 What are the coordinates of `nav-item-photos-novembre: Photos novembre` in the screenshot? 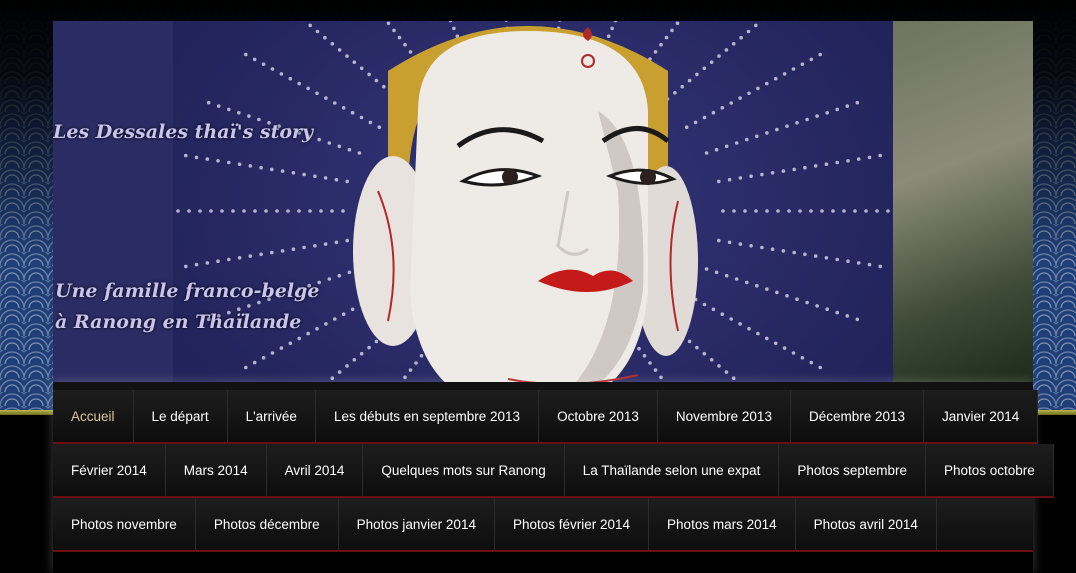 It's located at (124, 525).